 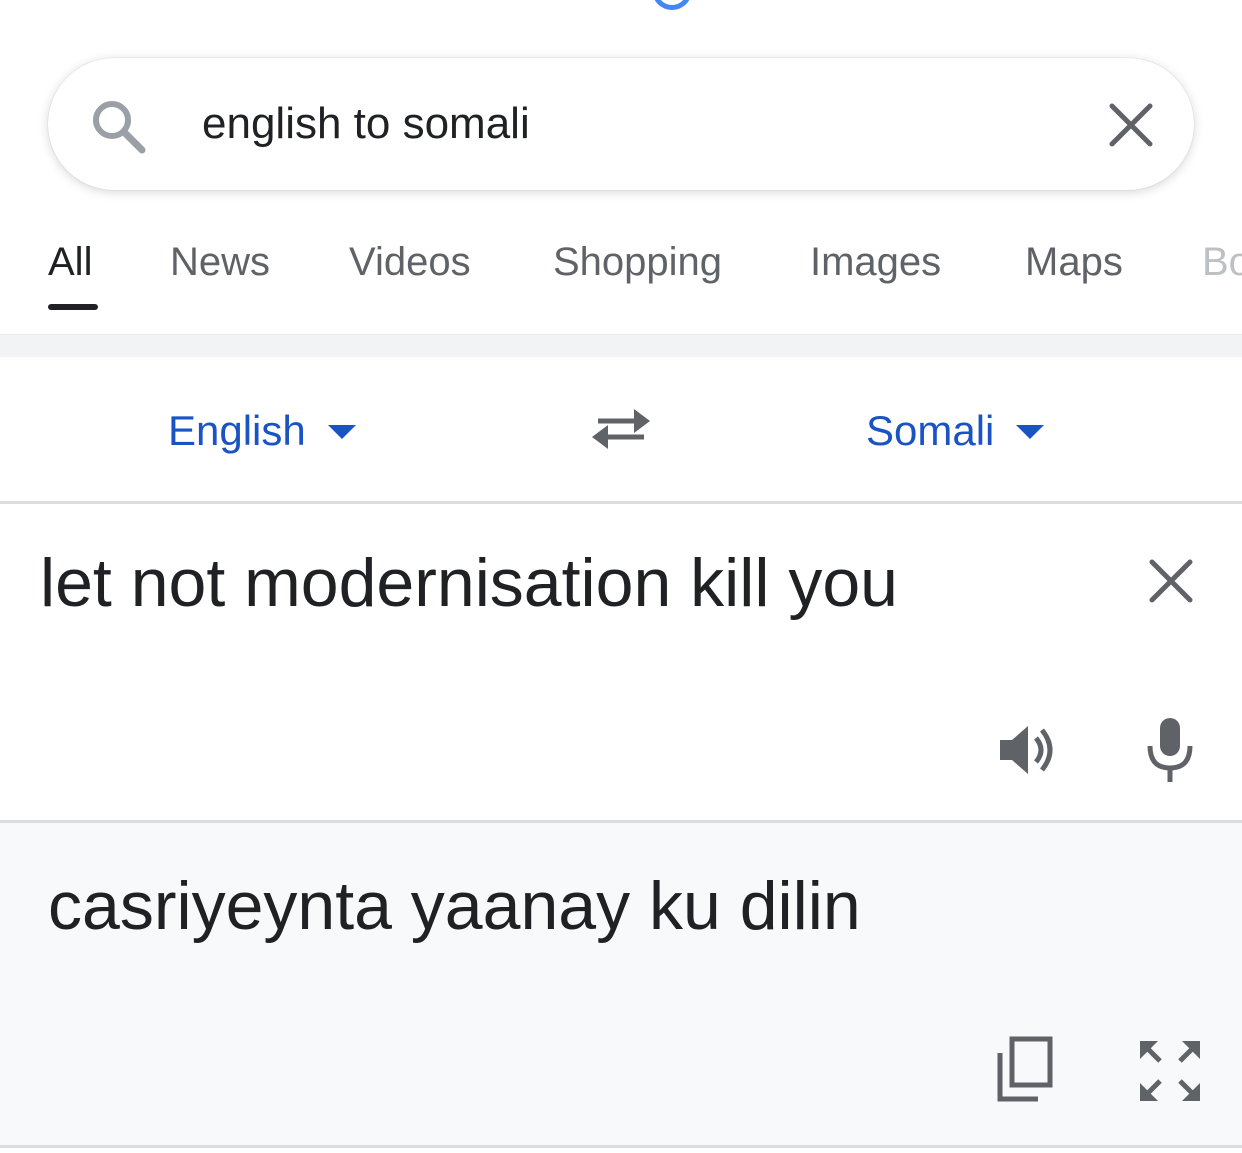 I want to click on search-icon, so click(x=118, y=126).